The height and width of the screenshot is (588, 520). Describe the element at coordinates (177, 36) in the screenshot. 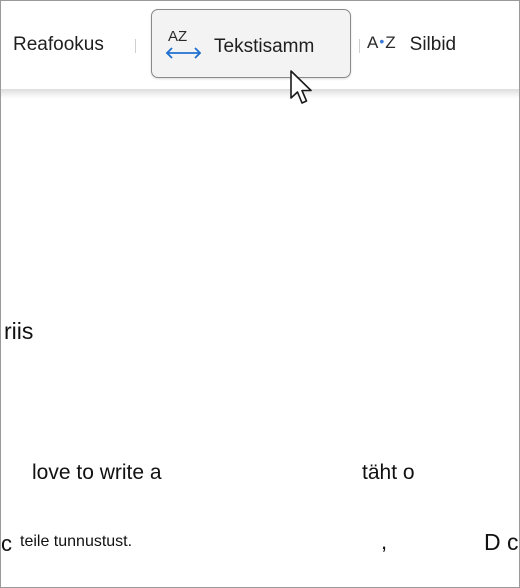

I see `text-spacing-icon-letters: AZ` at that location.